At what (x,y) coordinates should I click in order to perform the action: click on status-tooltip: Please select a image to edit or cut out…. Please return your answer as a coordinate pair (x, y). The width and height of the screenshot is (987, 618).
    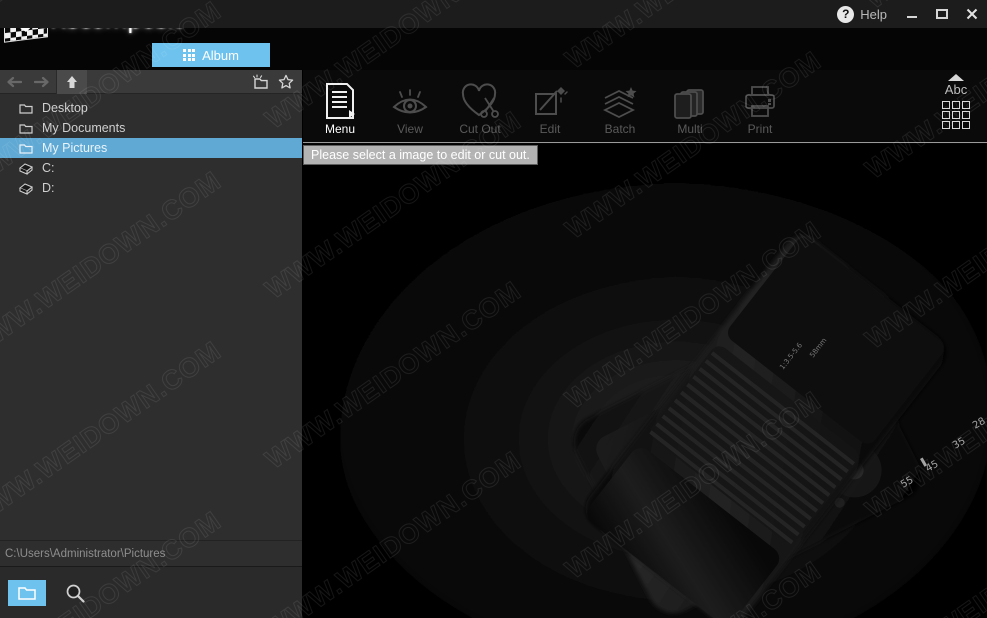
    Looking at the image, I should click on (420, 155).